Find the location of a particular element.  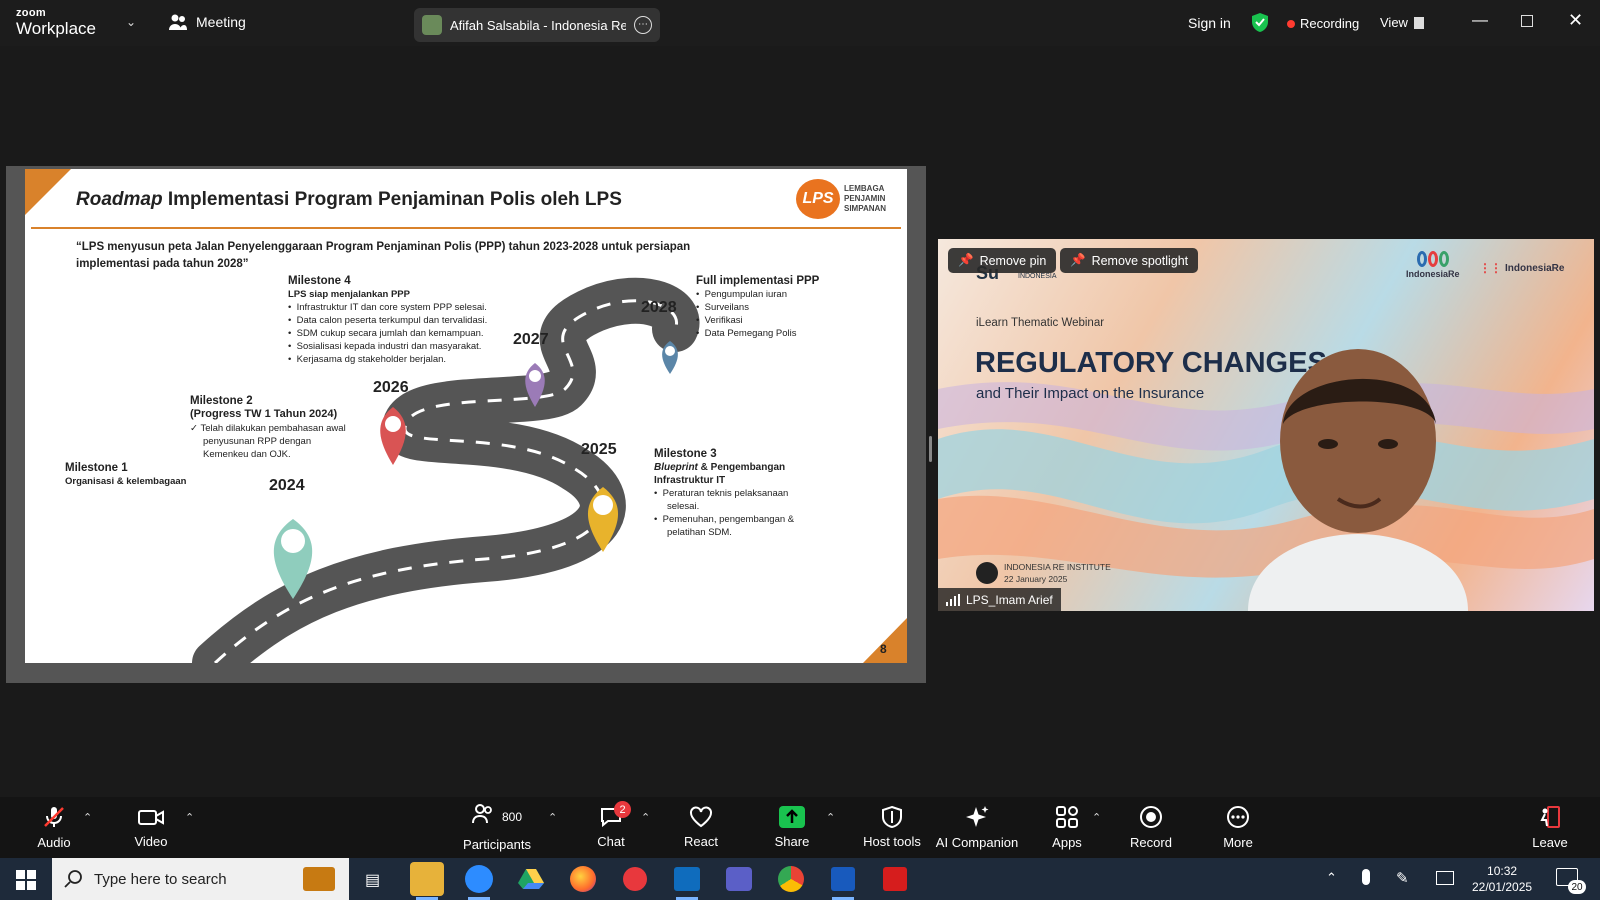

recording-indicator: Recording is located at coordinates (1323, 23).